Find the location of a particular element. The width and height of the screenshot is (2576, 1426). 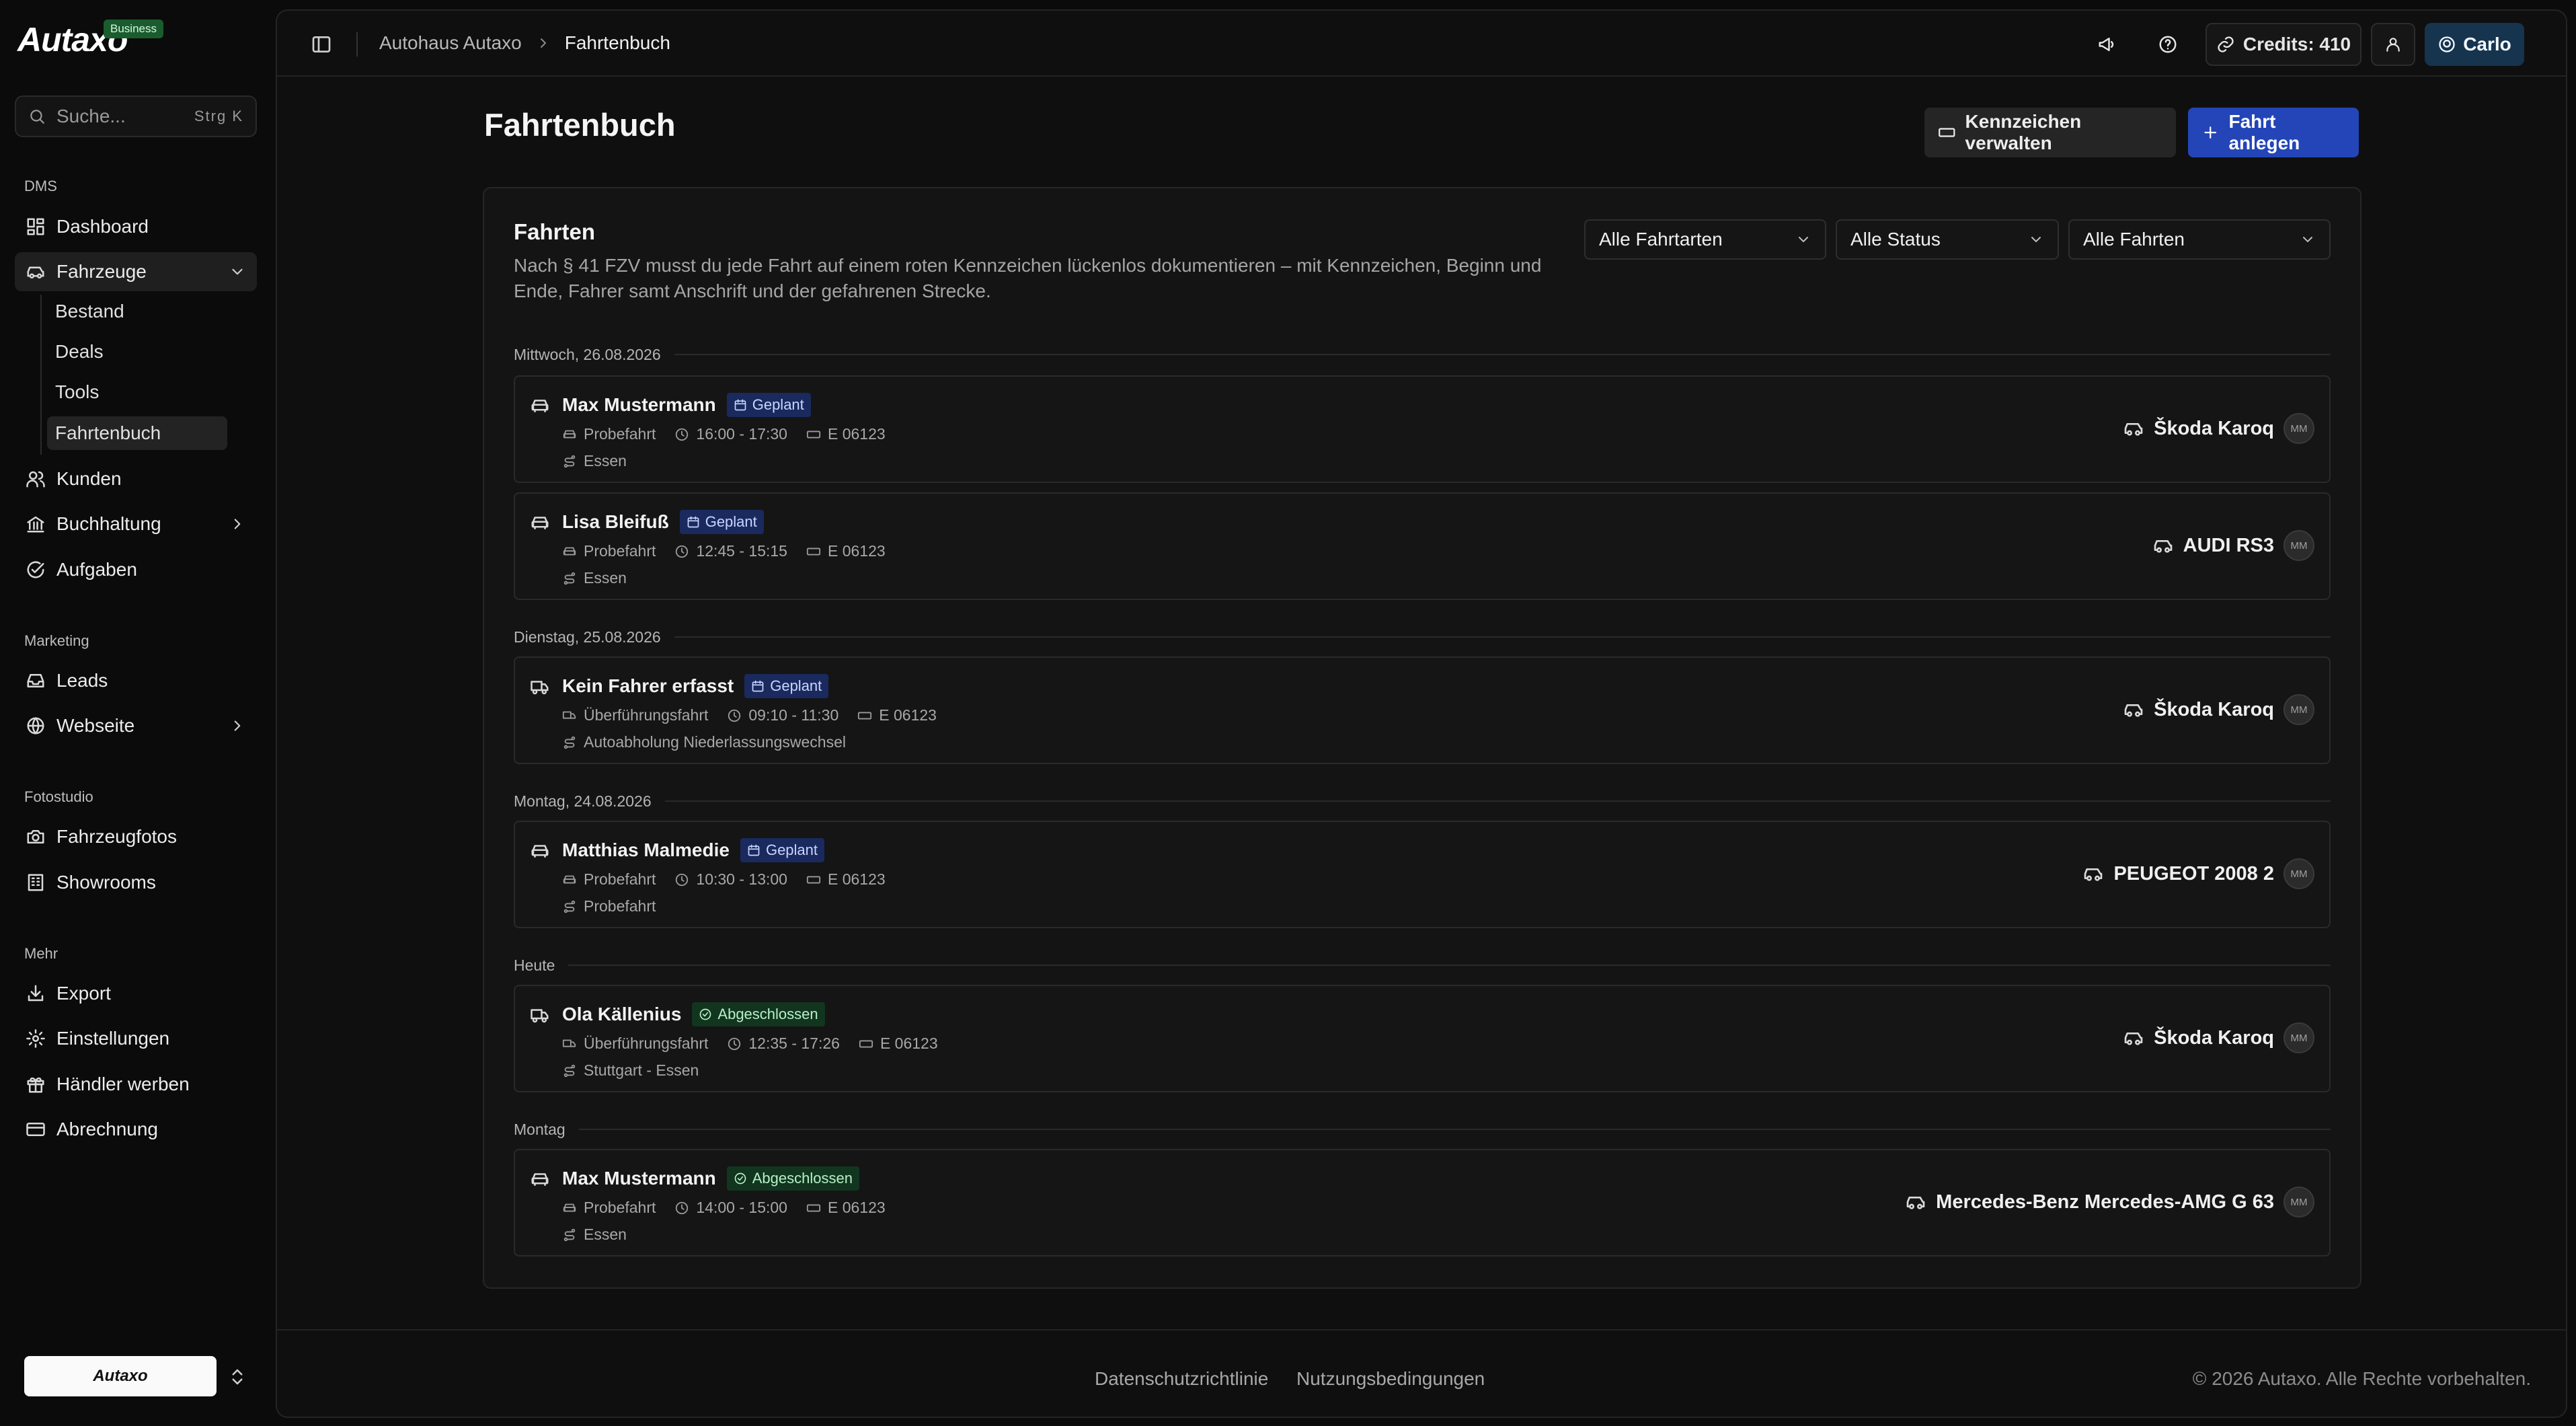

trip-vehicle: Mercedes-Benz Mercedes-AMG G 63 MM is located at coordinates (2109, 1202).